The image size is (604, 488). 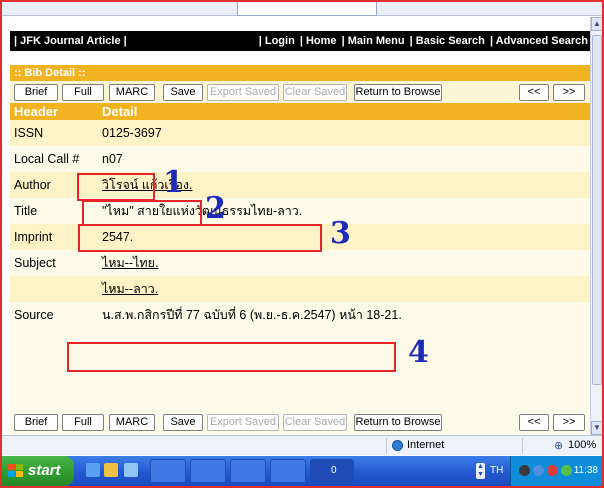 What do you see at coordinates (300, 133) in the screenshot?
I see `table-row: ISSN 0125-3697` at bounding box center [300, 133].